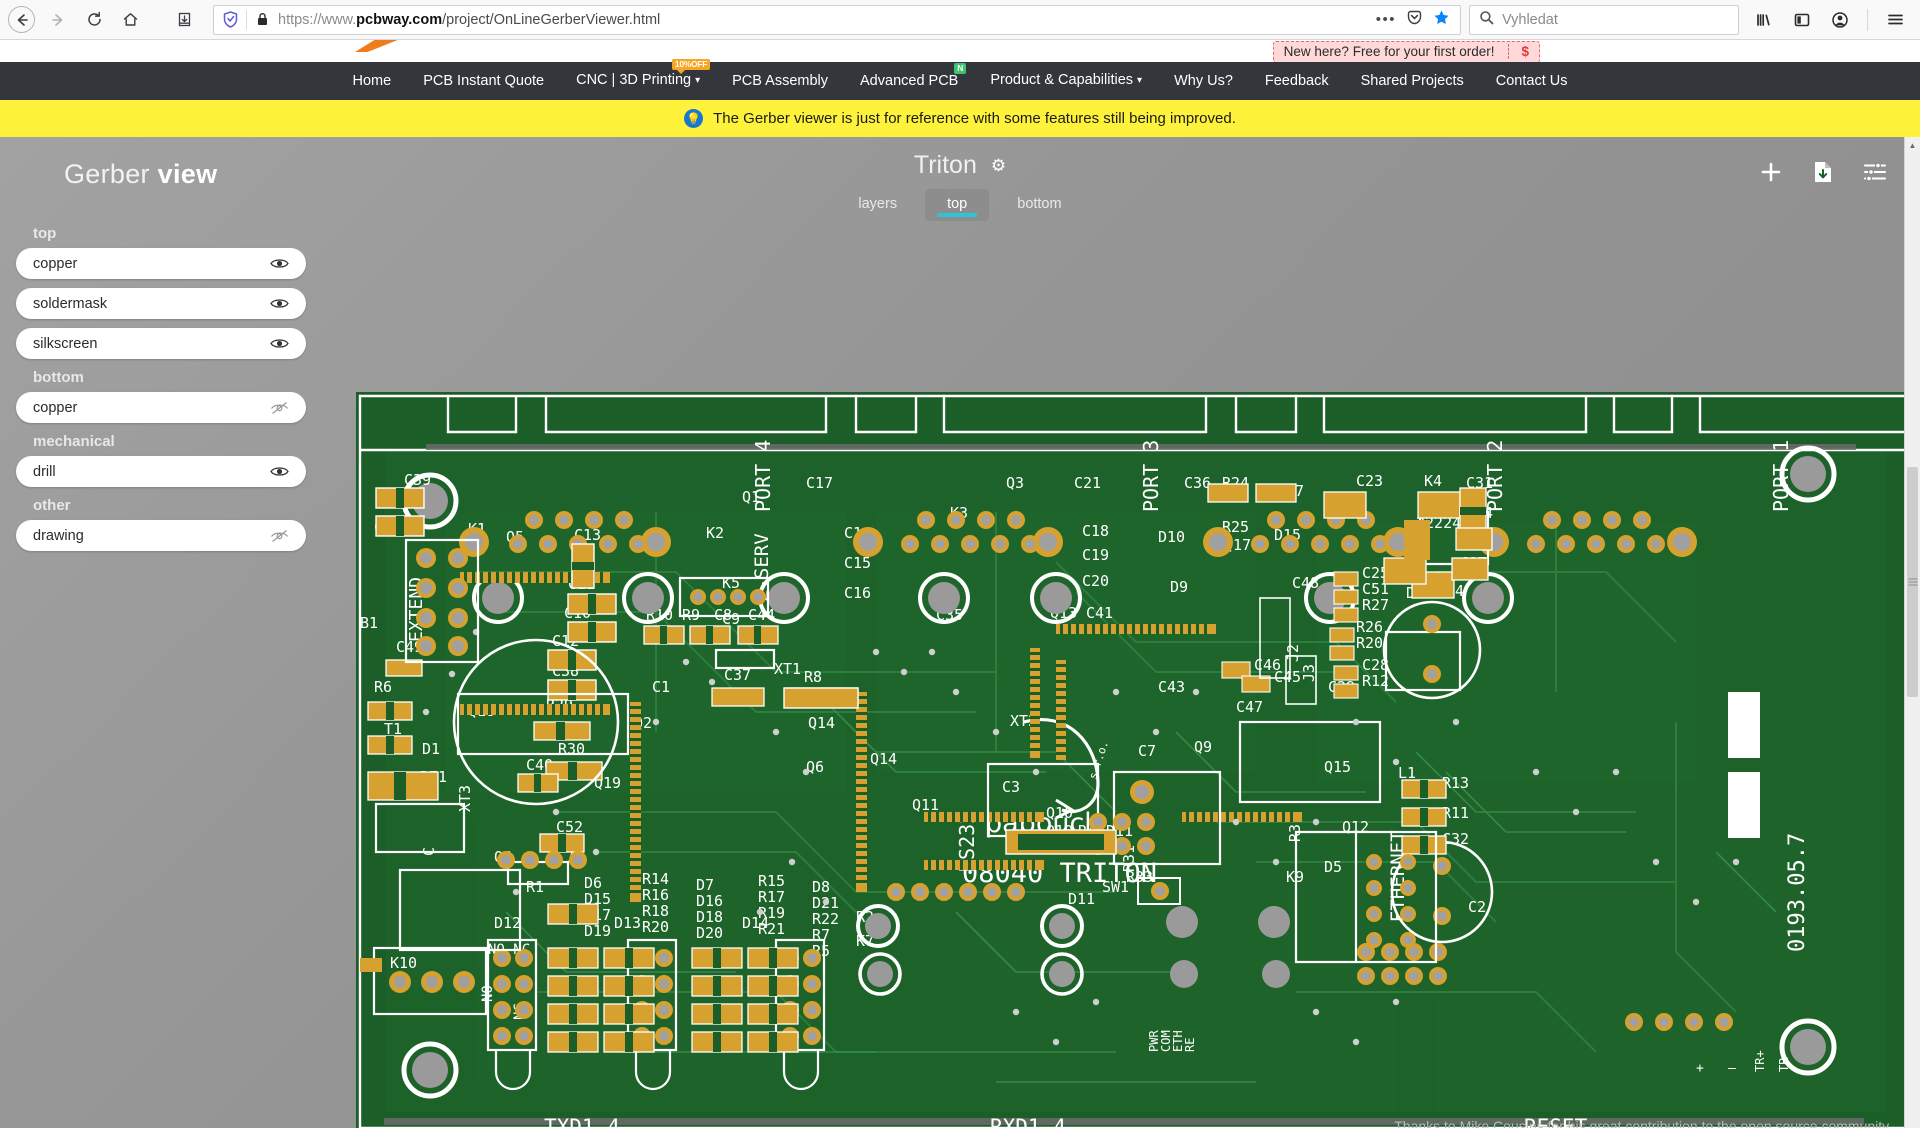 The width and height of the screenshot is (1920, 1128). I want to click on svg-text: Q14, so click(883, 759).